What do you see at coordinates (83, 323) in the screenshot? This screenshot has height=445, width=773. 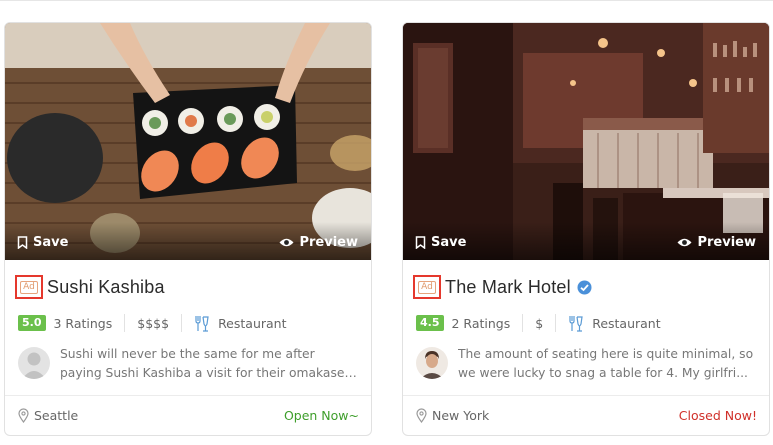 I see `ratings-count: 3 Ratings` at bounding box center [83, 323].